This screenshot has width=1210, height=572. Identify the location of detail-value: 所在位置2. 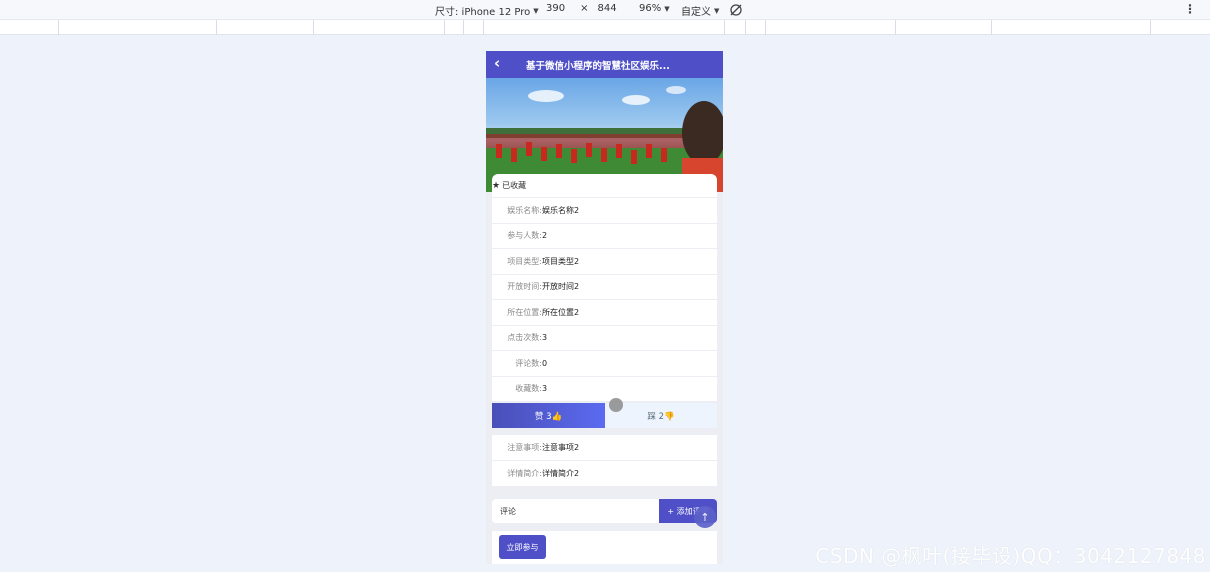
(561, 312).